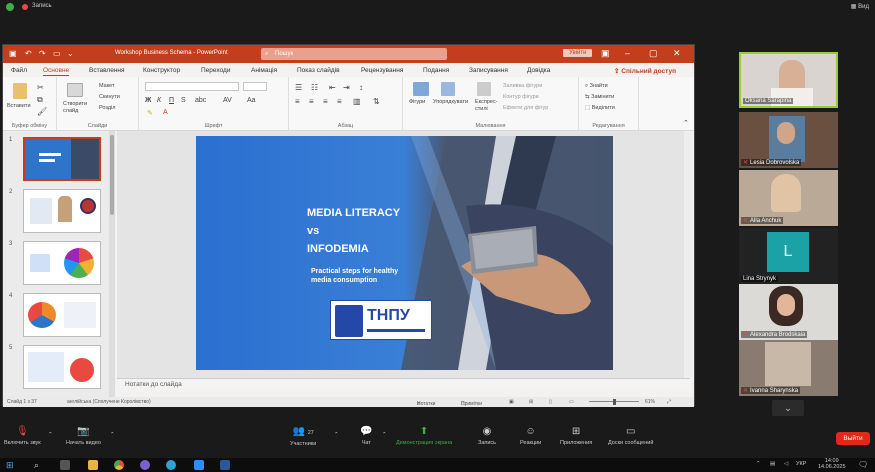 The height and width of the screenshot is (472, 875). What do you see at coordinates (264, 70) in the screenshot?
I see `tab-animations: Анімація` at bounding box center [264, 70].